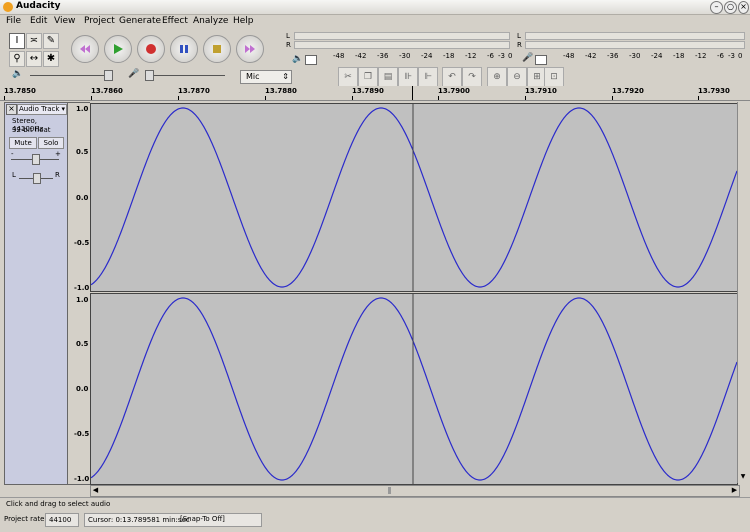 The height and width of the screenshot is (532, 750). I want to click on pause-button, so click(184, 49).